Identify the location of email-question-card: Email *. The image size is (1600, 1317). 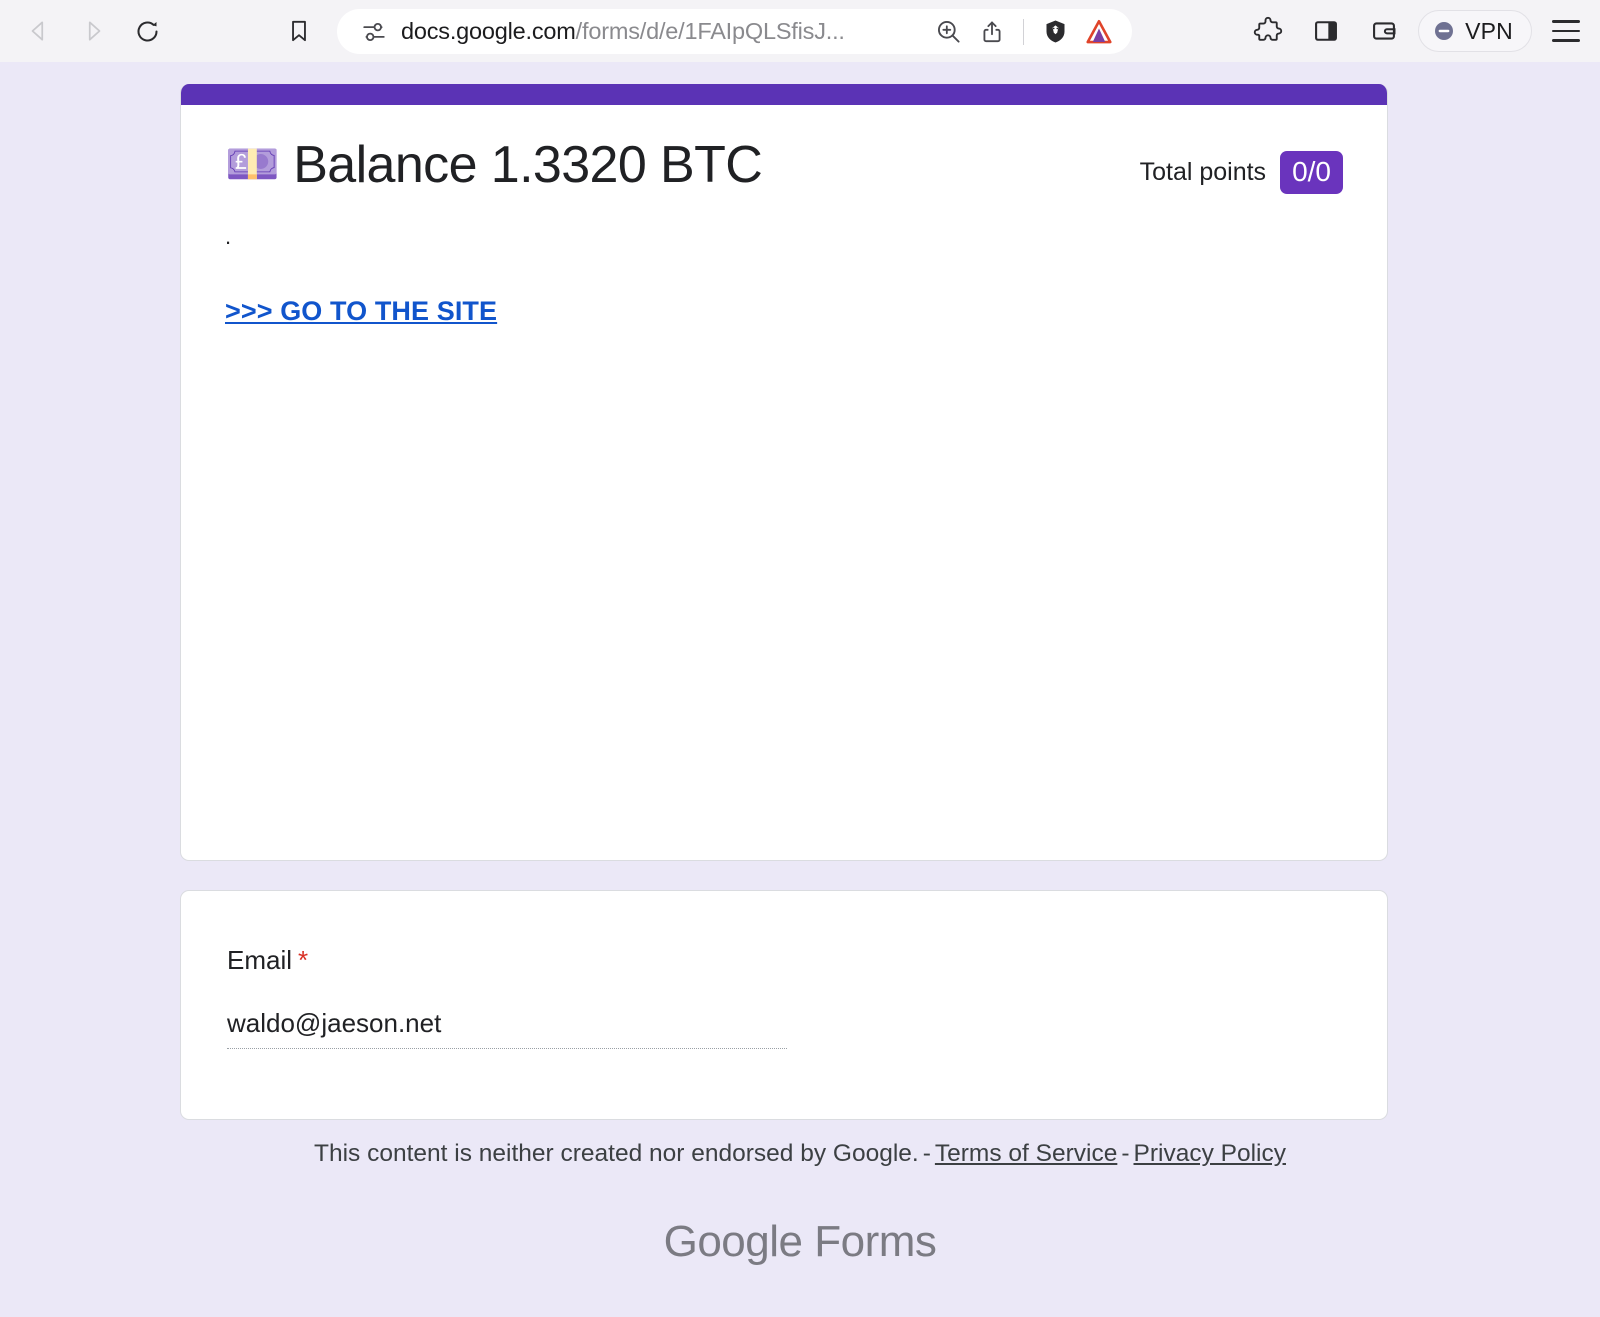
(784, 1005).